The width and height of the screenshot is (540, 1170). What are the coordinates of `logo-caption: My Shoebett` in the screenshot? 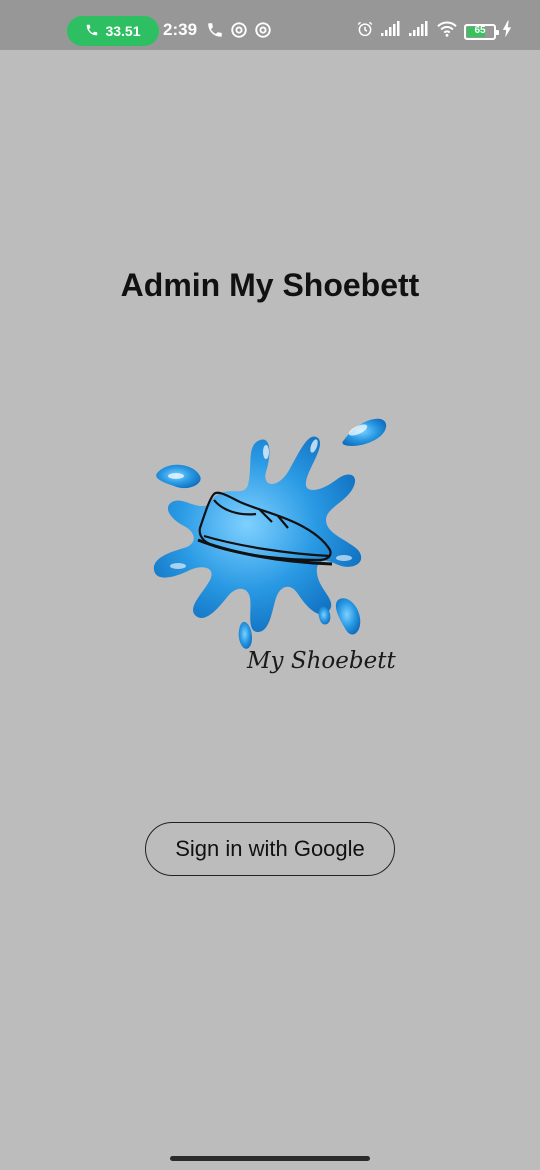 It's located at (321, 661).